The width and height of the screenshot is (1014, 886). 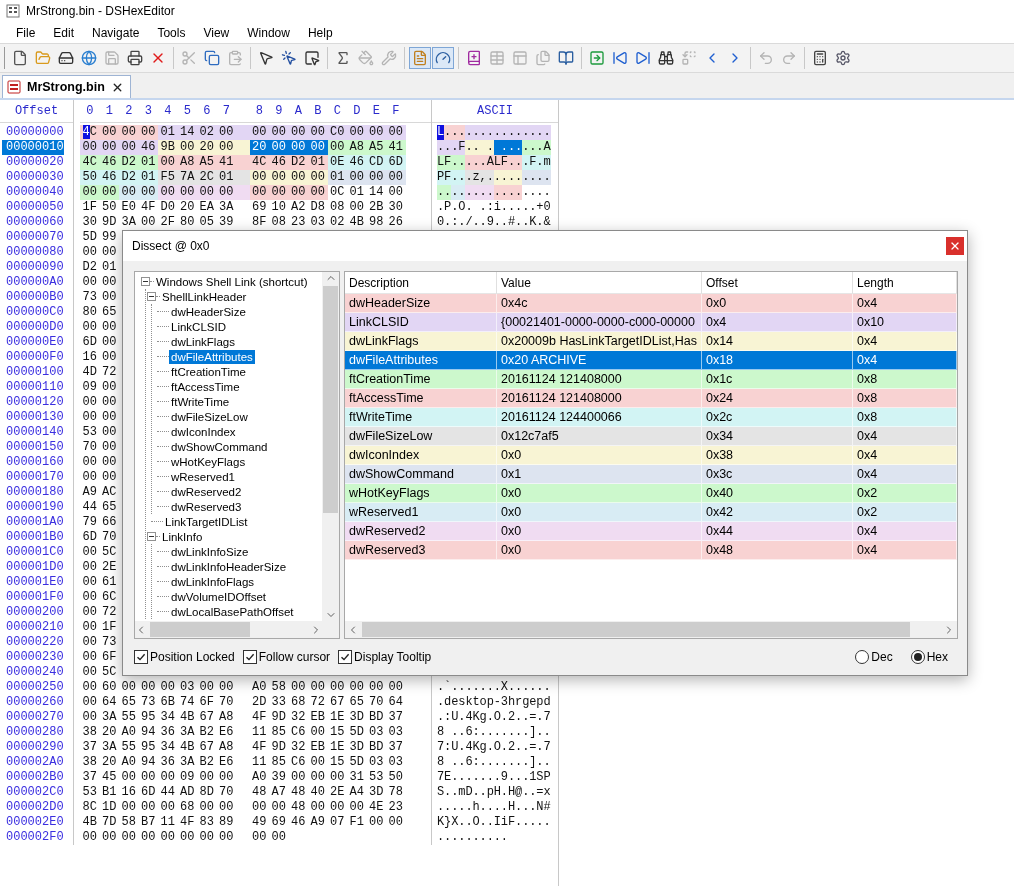 I want to click on hex-byte: 01, so click(x=109, y=267).